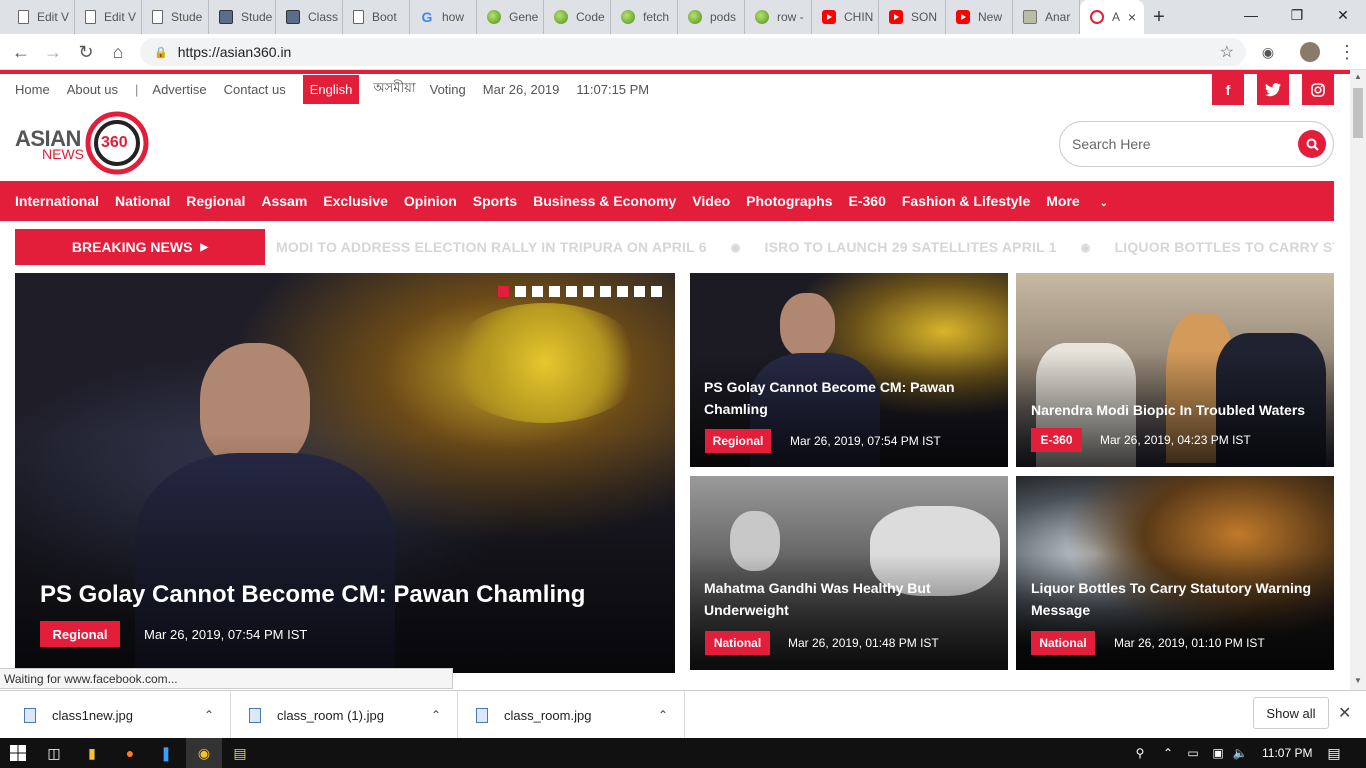 This screenshot has width=1366, height=768. Describe the element at coordinates (54, 753) in the screenshot. I see `task-view-icon: ◫` at that location.